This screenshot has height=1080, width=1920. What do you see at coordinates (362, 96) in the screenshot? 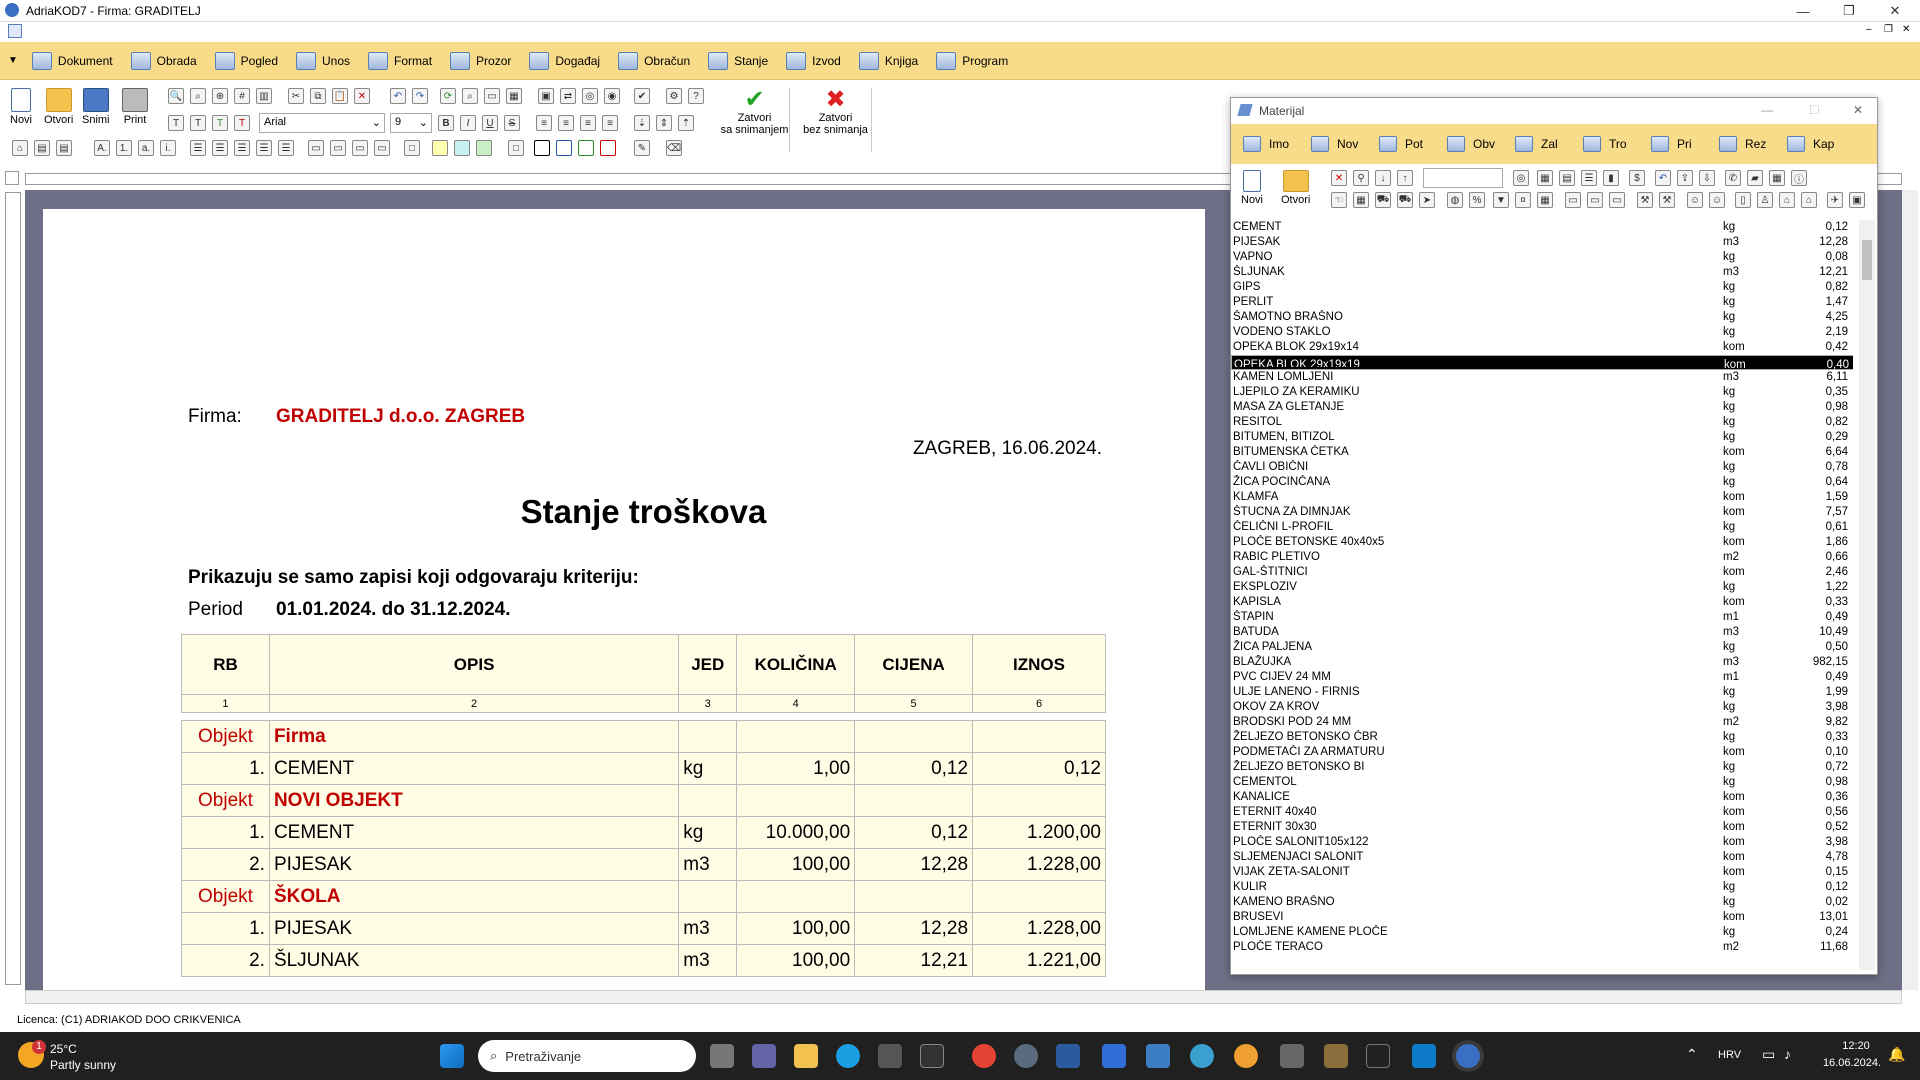
I see `delete-icon: ✕` at bounding box center [362, 96].